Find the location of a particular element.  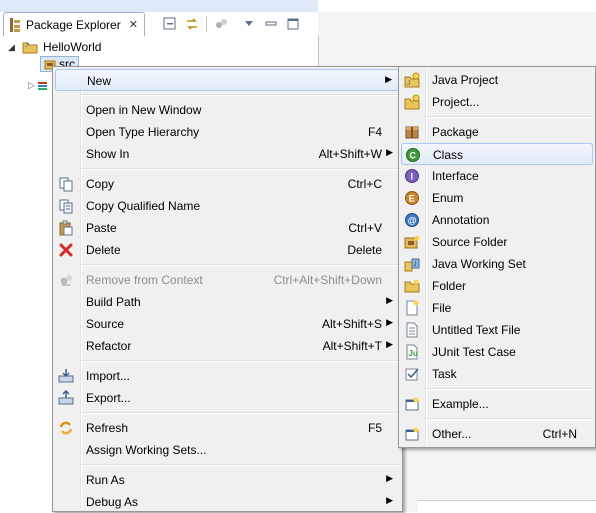

submenu-item-task: Task is located at coordinates (497, 374).